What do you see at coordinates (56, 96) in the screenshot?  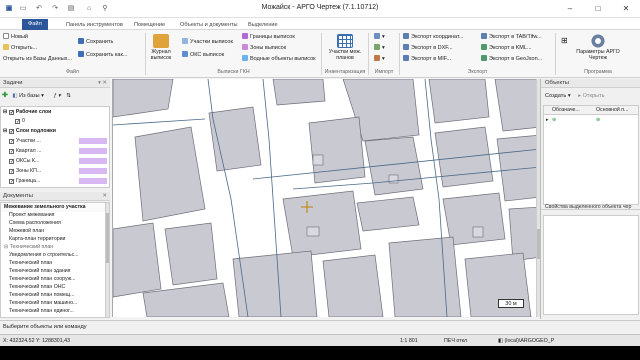 I see `function-icon: ƒ ▾` at bounding box center [56, 96].